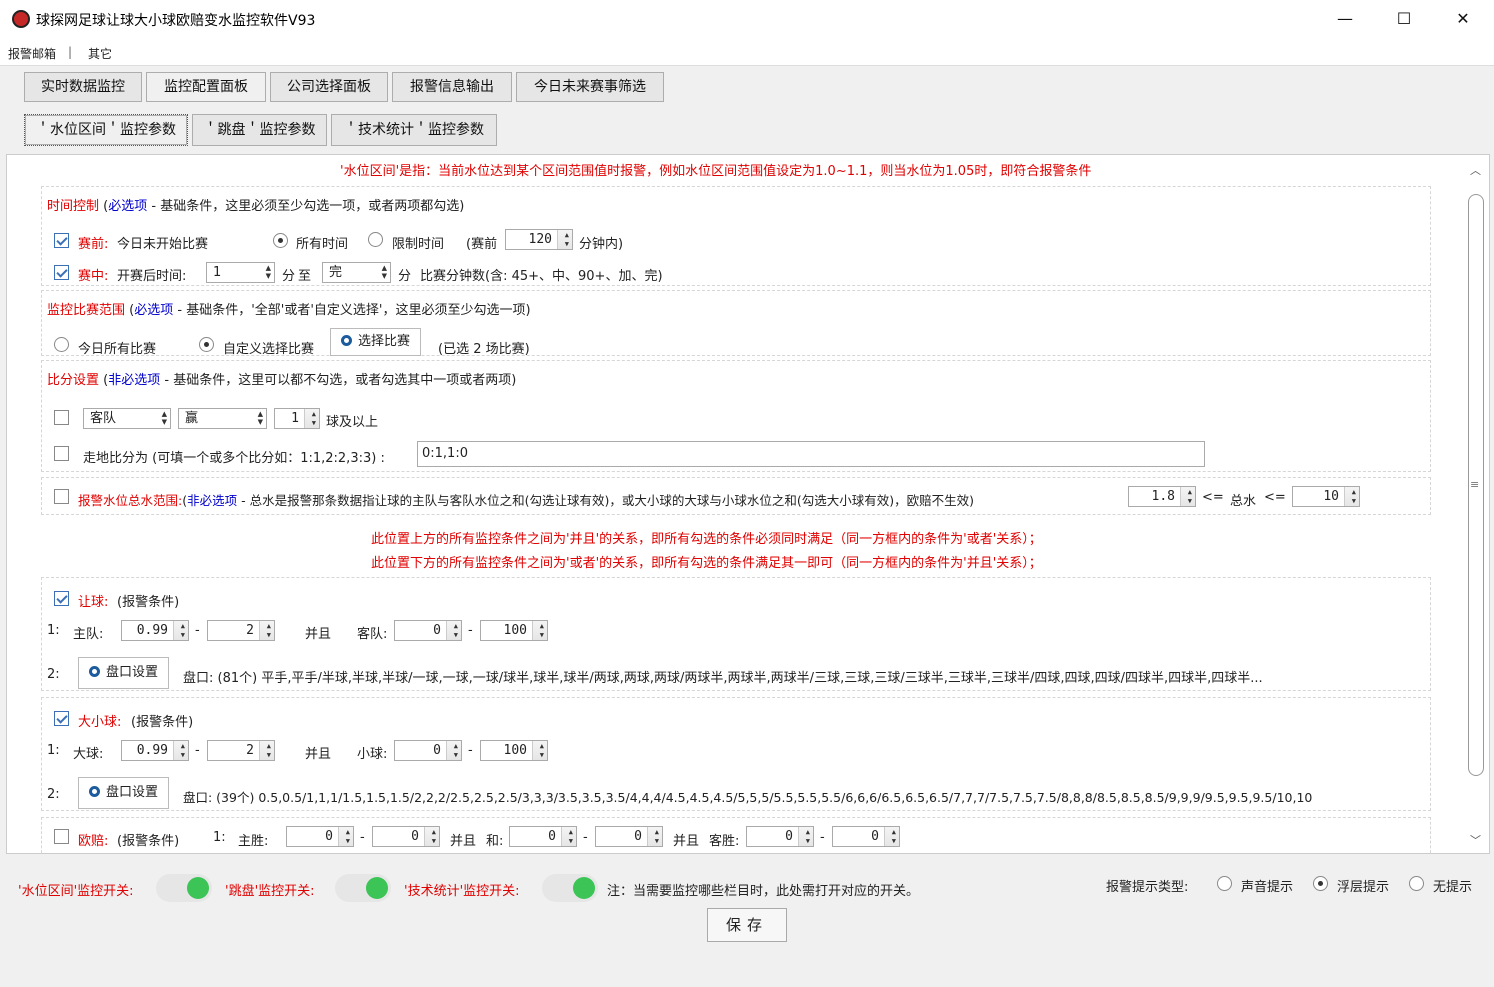  What do you see at coordinates (163, 244) in the screenshot?
I see `pre-match-text: 今日未开始比赛` at bounding box center [163, 244].